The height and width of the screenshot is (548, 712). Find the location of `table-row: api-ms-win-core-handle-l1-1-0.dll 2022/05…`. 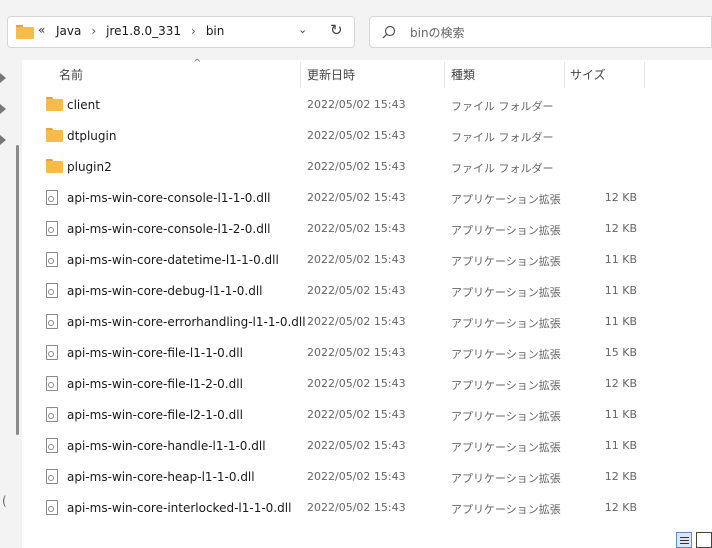

table-row: api-ms-win-core-handle-l1-1-0.dll 2022/05… is located at coordinates (367, 446).